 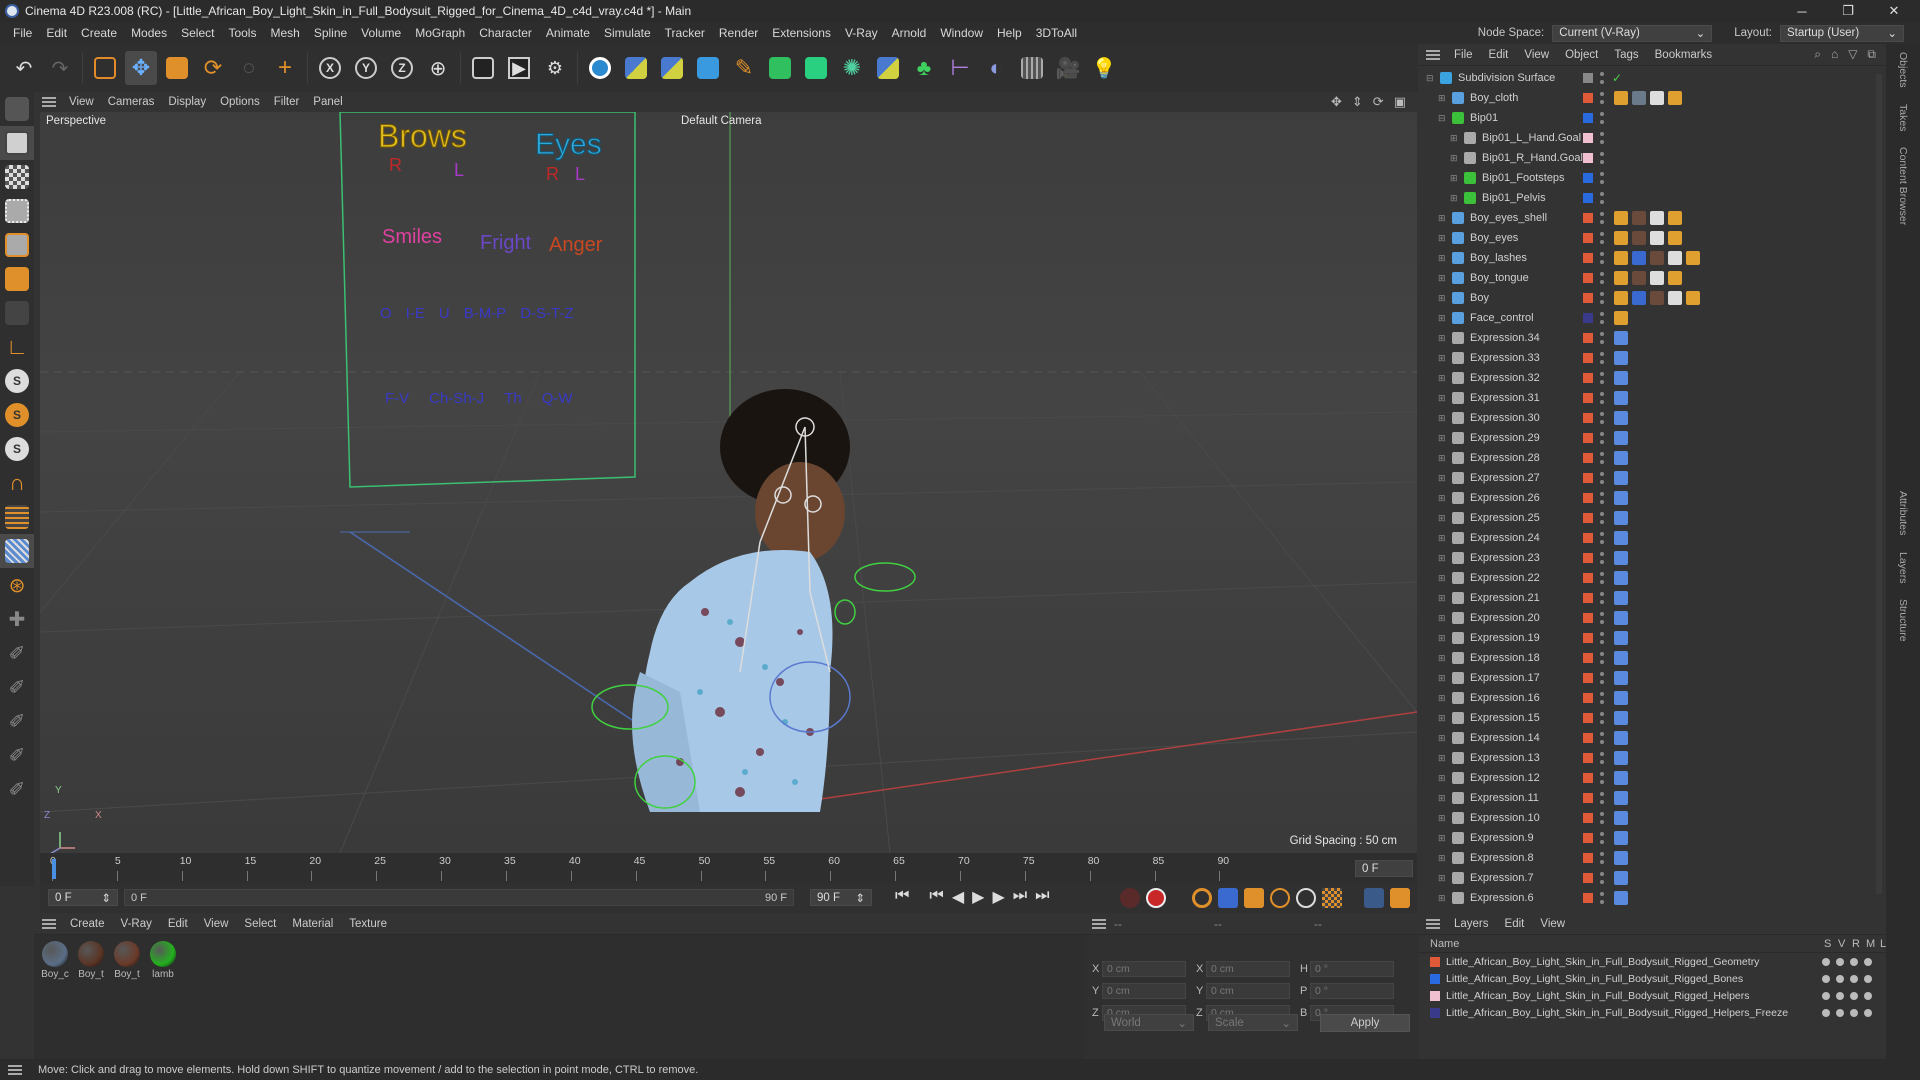 I want to click on apply-button: Apply, so click(x=1365, y=1023).